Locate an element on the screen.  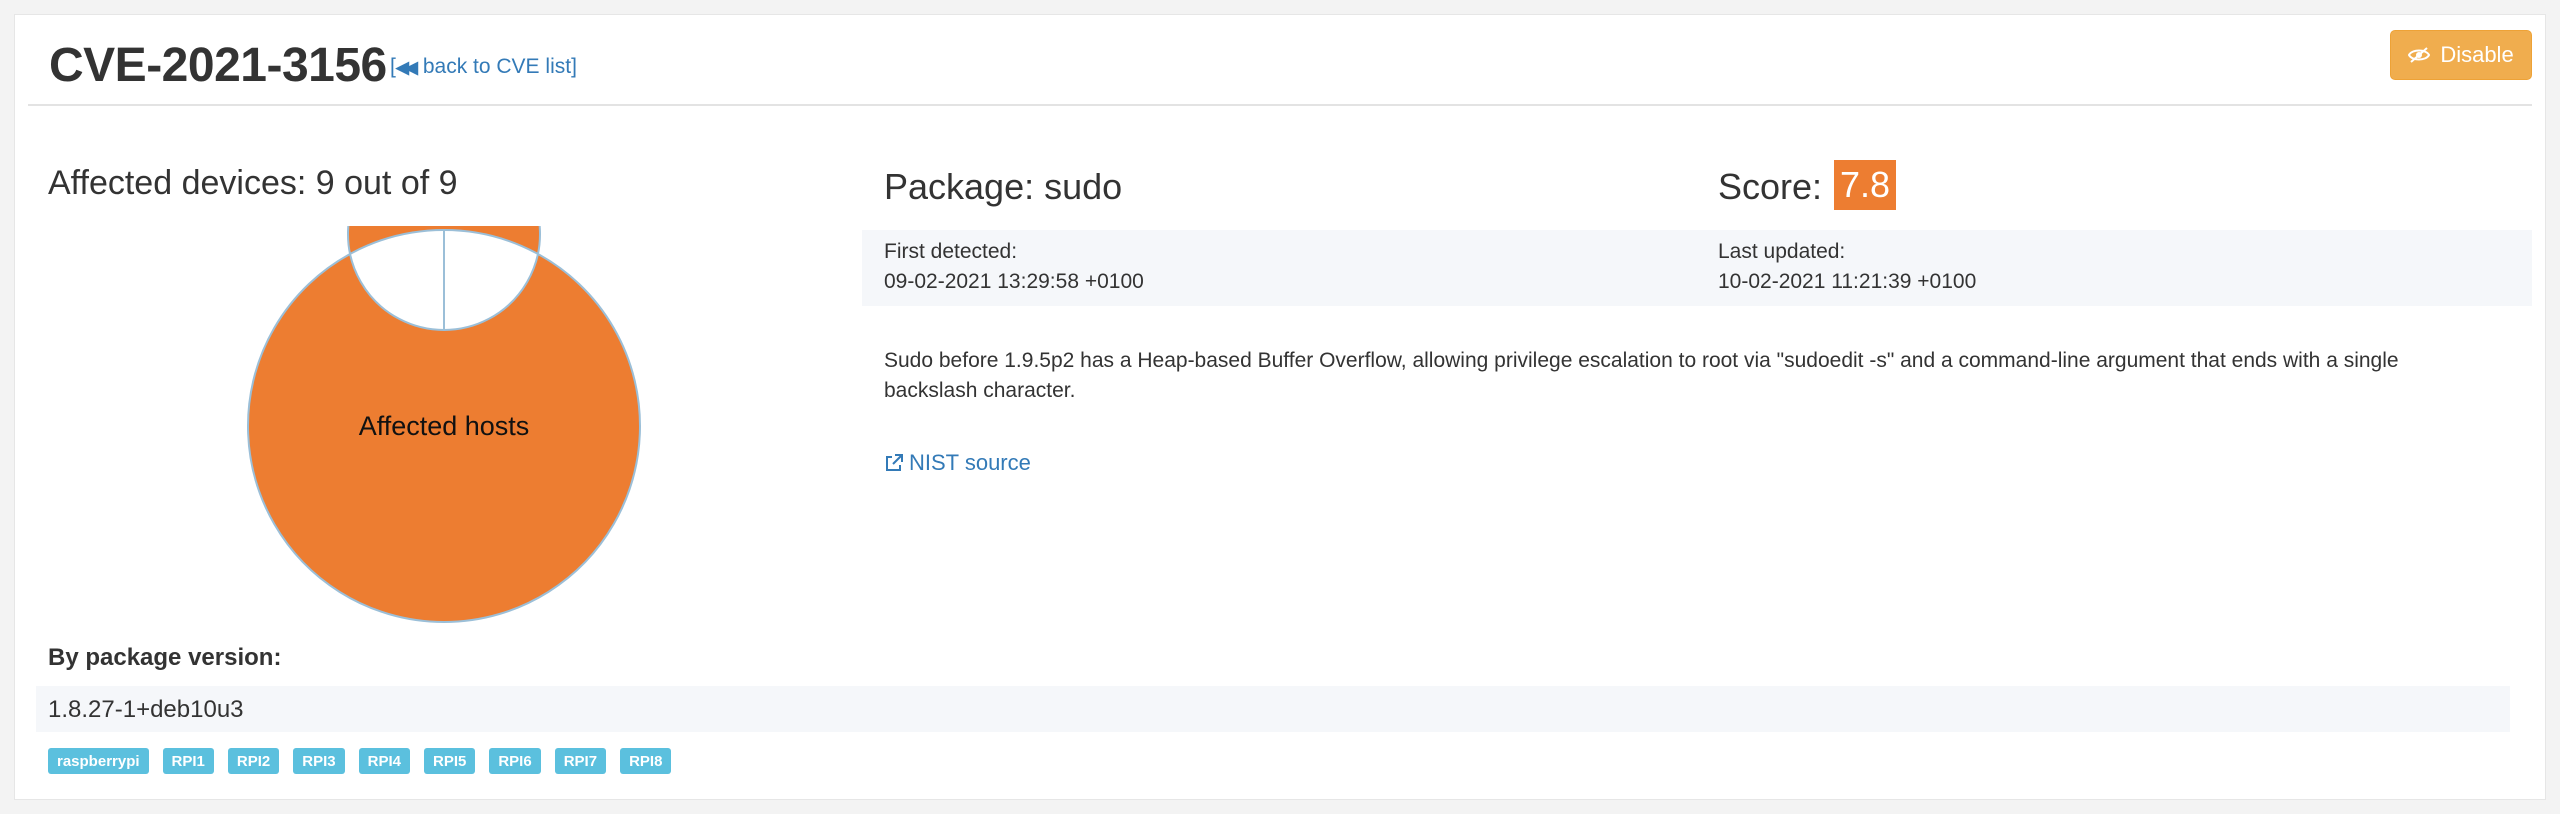
package-version: 1.8.27-1+deb10u3 is located at coordinates (146, 709).